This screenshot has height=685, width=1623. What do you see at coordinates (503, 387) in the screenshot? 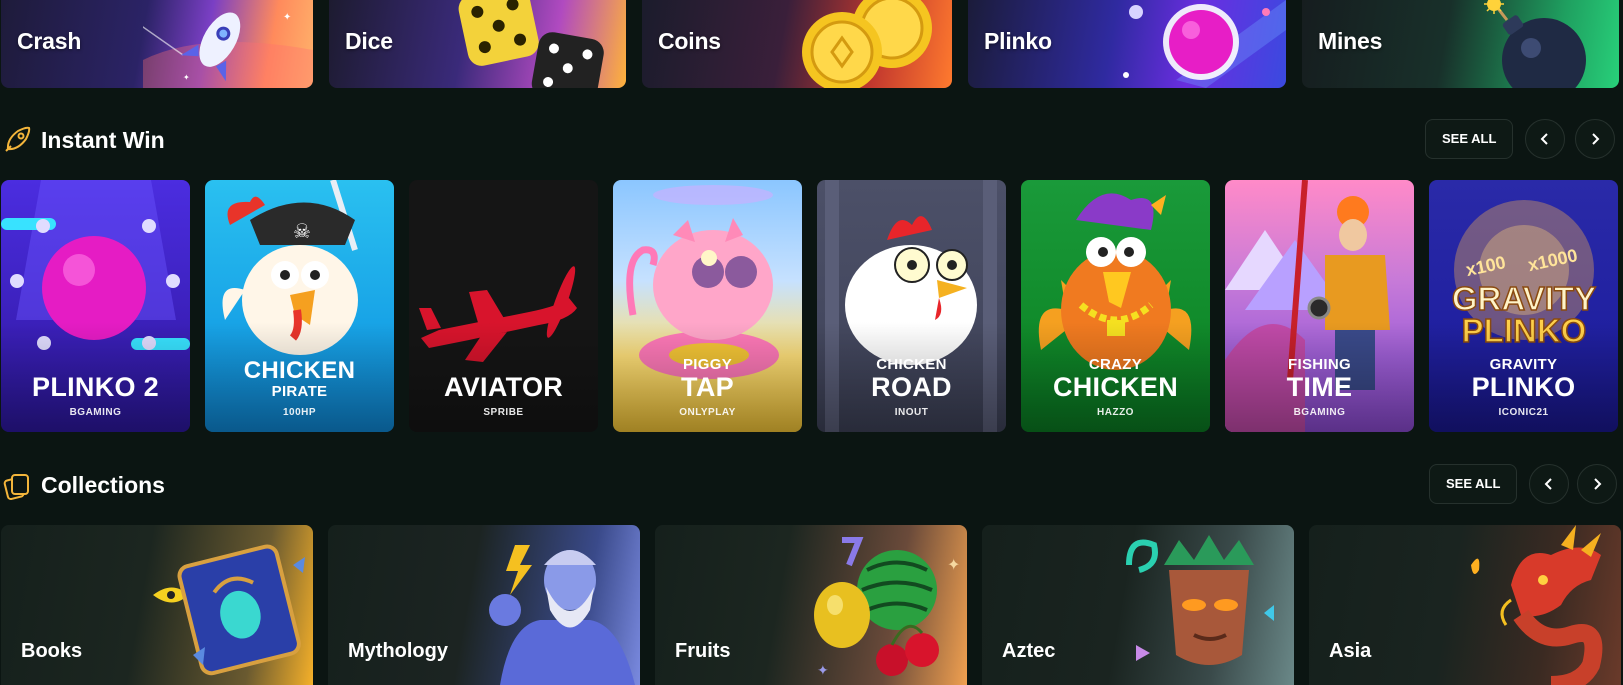
I see `game-title: AVIATOR` at bounding box center [503, 387].